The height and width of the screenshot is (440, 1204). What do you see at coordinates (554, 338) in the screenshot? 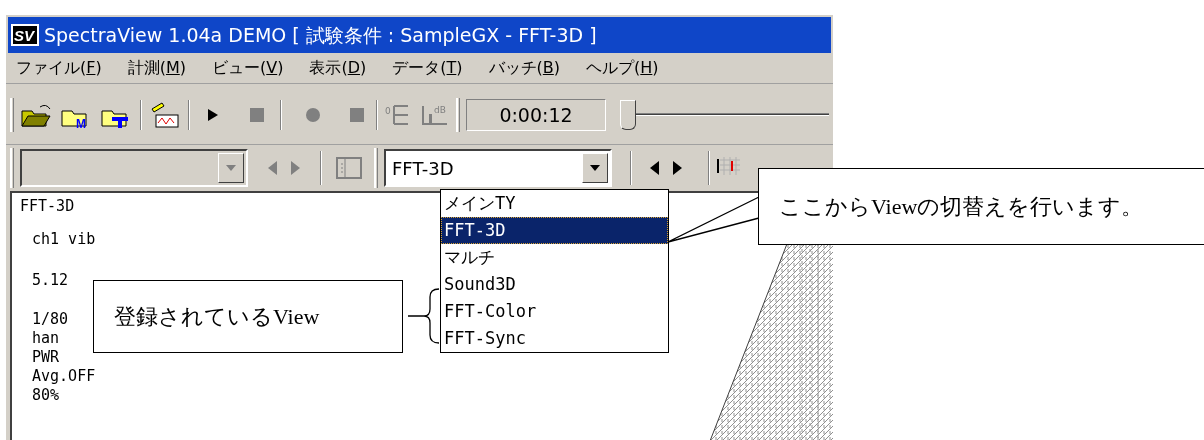
I see `view-option: FFT-Sync` at bounding box center [554, 338].